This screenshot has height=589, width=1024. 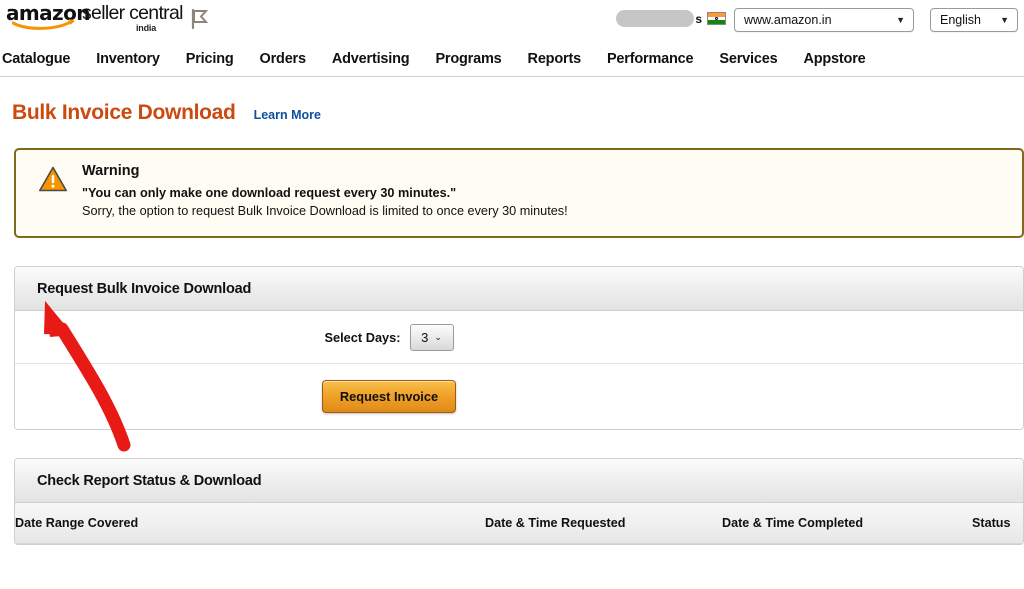 I want to click on language-select: English ▼, so click(x=974, y=20).